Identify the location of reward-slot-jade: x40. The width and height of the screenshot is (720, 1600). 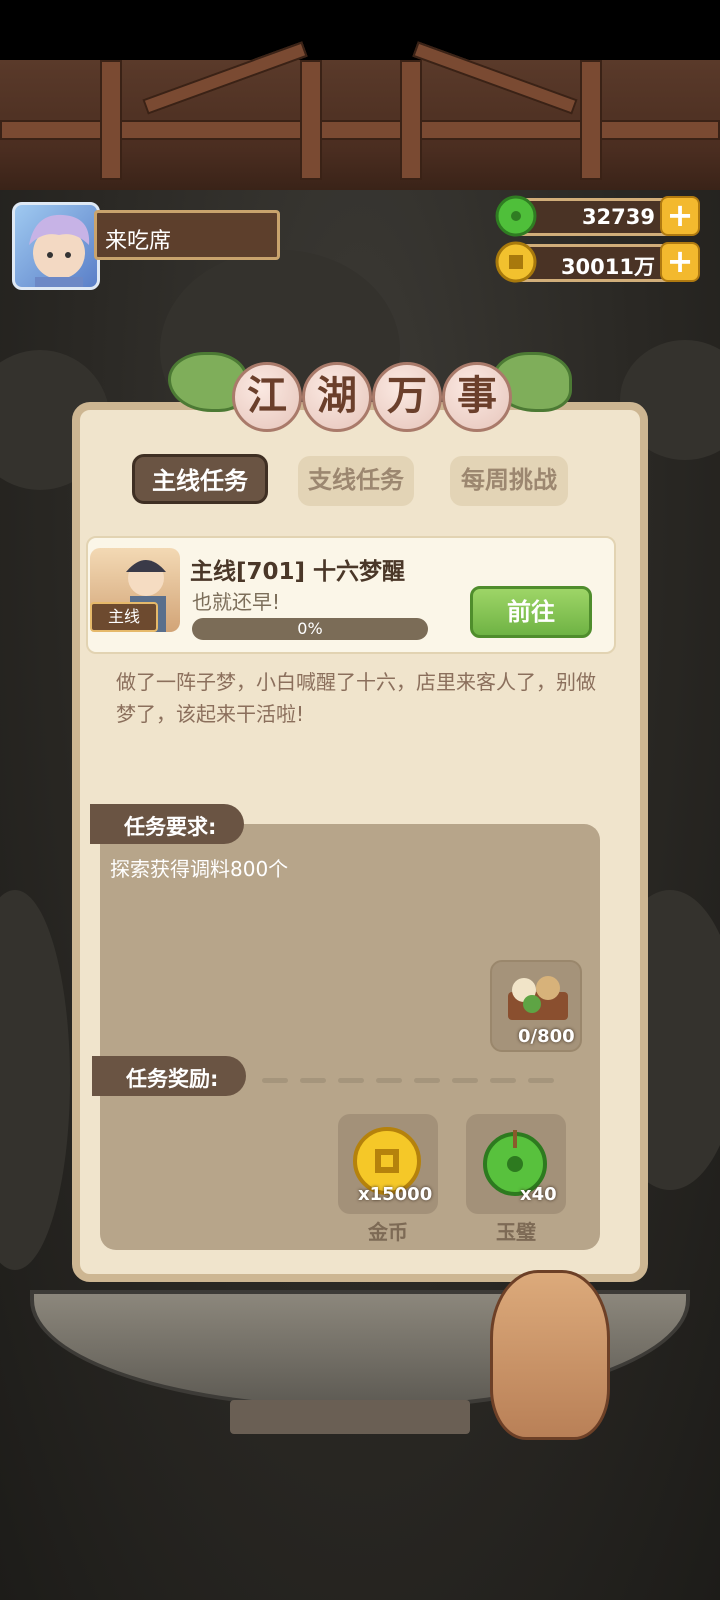
(516, 1164).